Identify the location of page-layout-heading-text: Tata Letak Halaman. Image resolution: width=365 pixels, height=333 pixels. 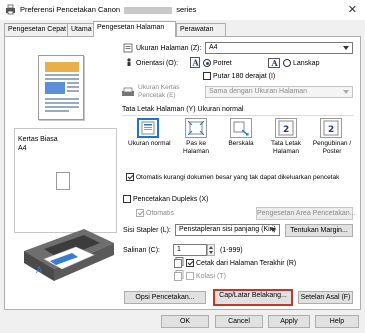
(153, 109).